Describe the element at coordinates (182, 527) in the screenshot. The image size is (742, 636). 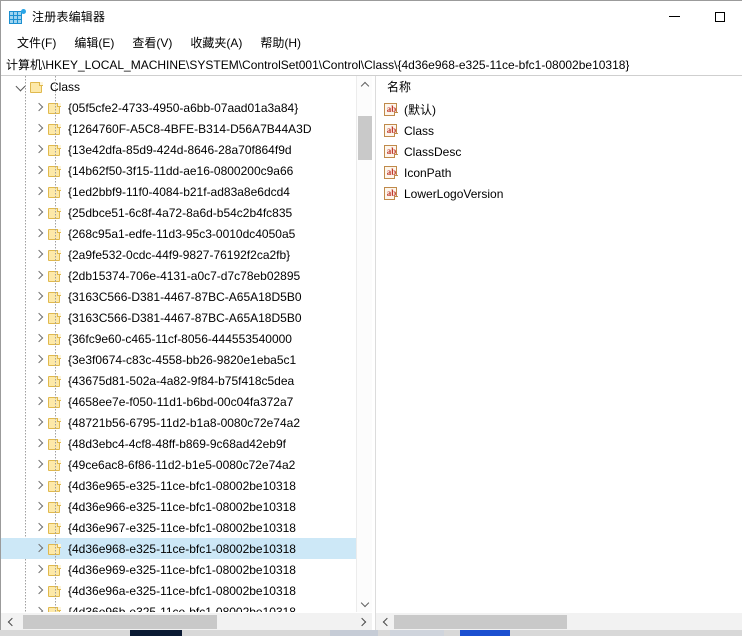
I see `tree-item-label: {4d36e967-e325-11ce-bfc1-08002be10318` at that location.